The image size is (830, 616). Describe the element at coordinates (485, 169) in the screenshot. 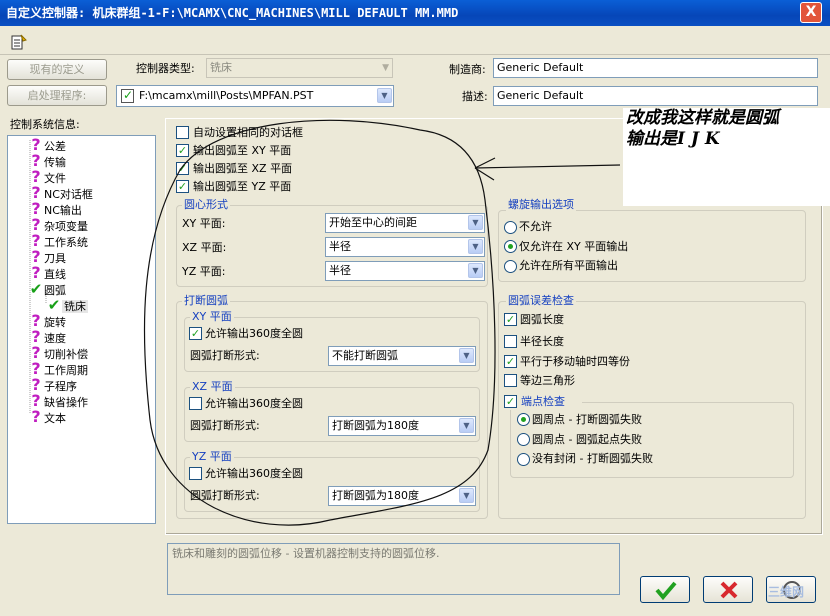

I see `annotation-arrow-head` at that location.